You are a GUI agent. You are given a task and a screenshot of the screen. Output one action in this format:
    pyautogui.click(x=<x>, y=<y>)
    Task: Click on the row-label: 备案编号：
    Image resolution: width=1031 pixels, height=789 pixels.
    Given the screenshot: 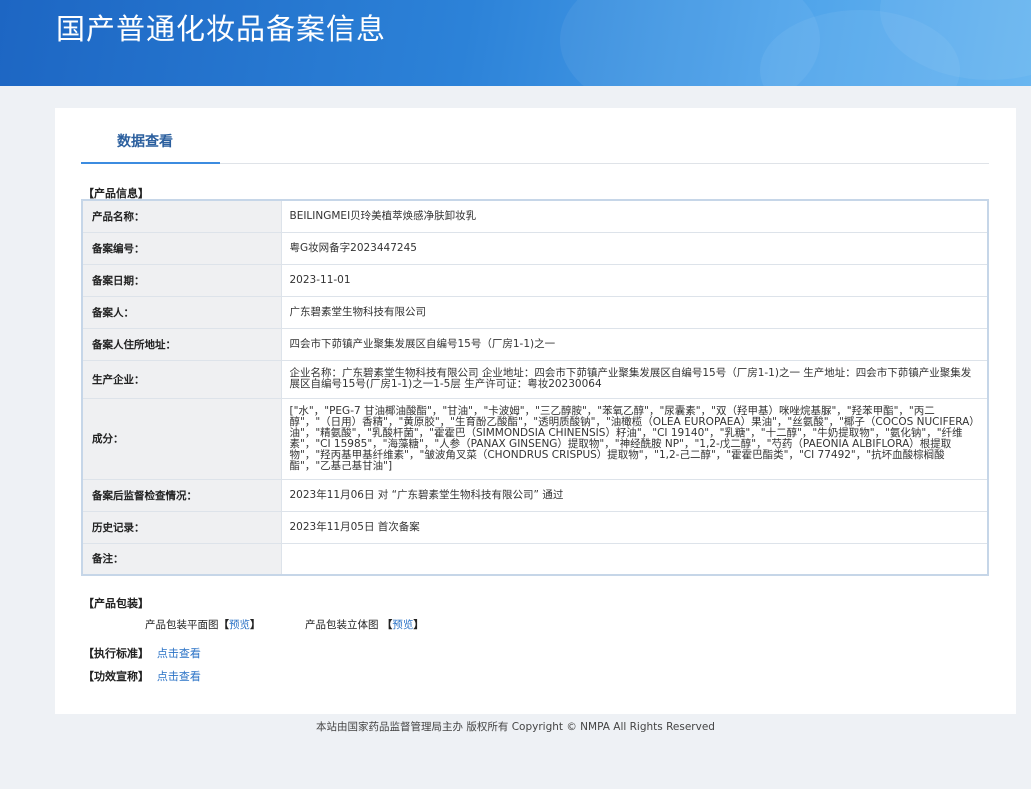 What is the action you would take?
    pyautogui.click(x=181, y=248)
    